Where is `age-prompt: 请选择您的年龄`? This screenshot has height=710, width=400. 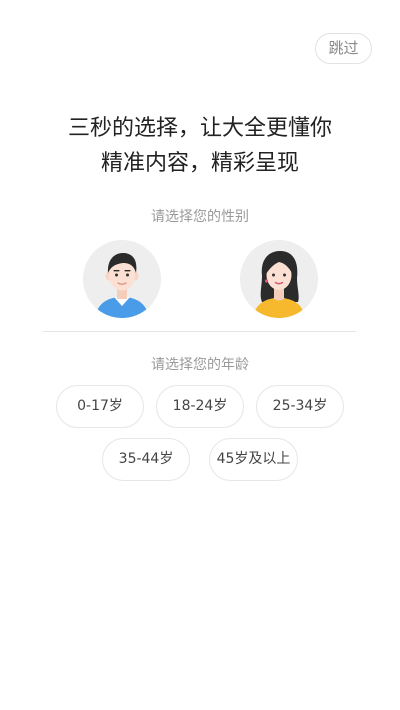
age-prompt: 请选择您的年龄 is located at coordinates (200, 365).